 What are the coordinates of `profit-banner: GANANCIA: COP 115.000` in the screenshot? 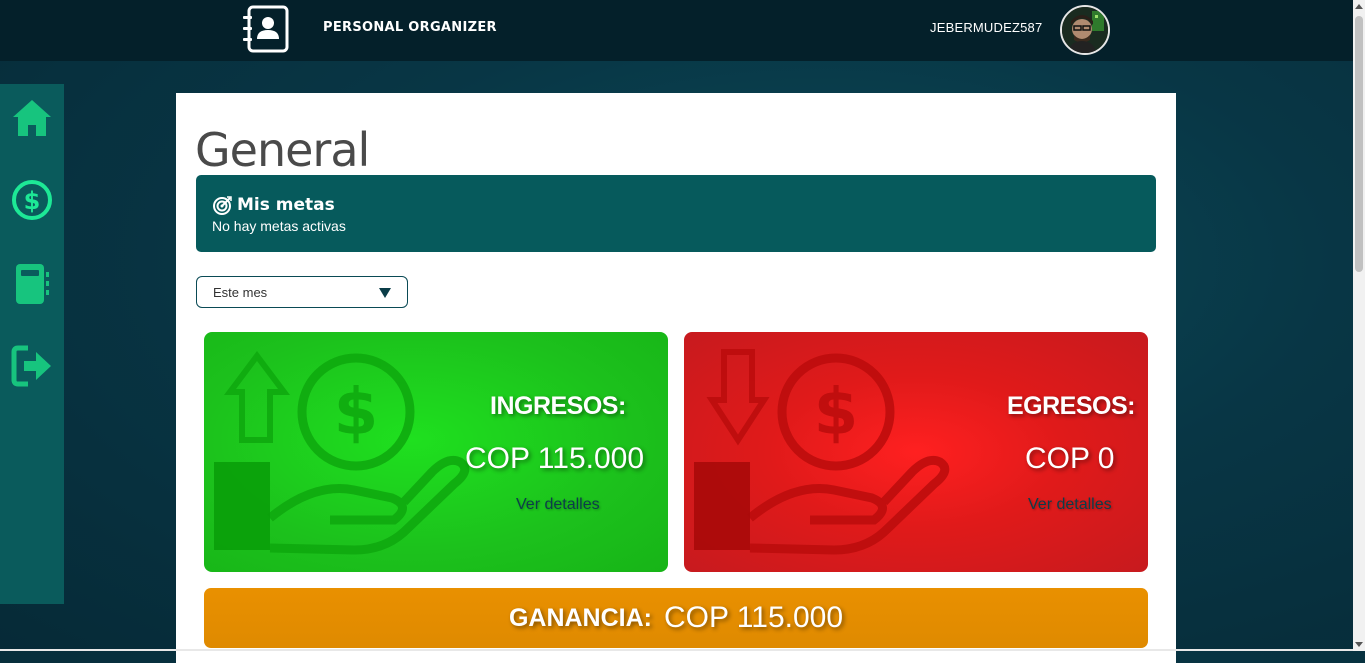 It's located at (676, 618).